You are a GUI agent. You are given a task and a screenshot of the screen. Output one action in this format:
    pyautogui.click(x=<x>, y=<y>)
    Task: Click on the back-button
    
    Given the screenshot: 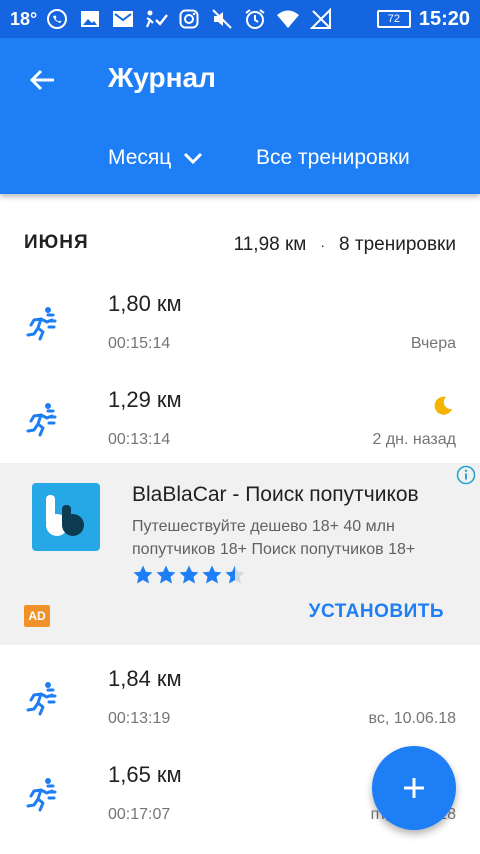 What is the action you would take?
    pyautogui.click(x=42, y=80)
    